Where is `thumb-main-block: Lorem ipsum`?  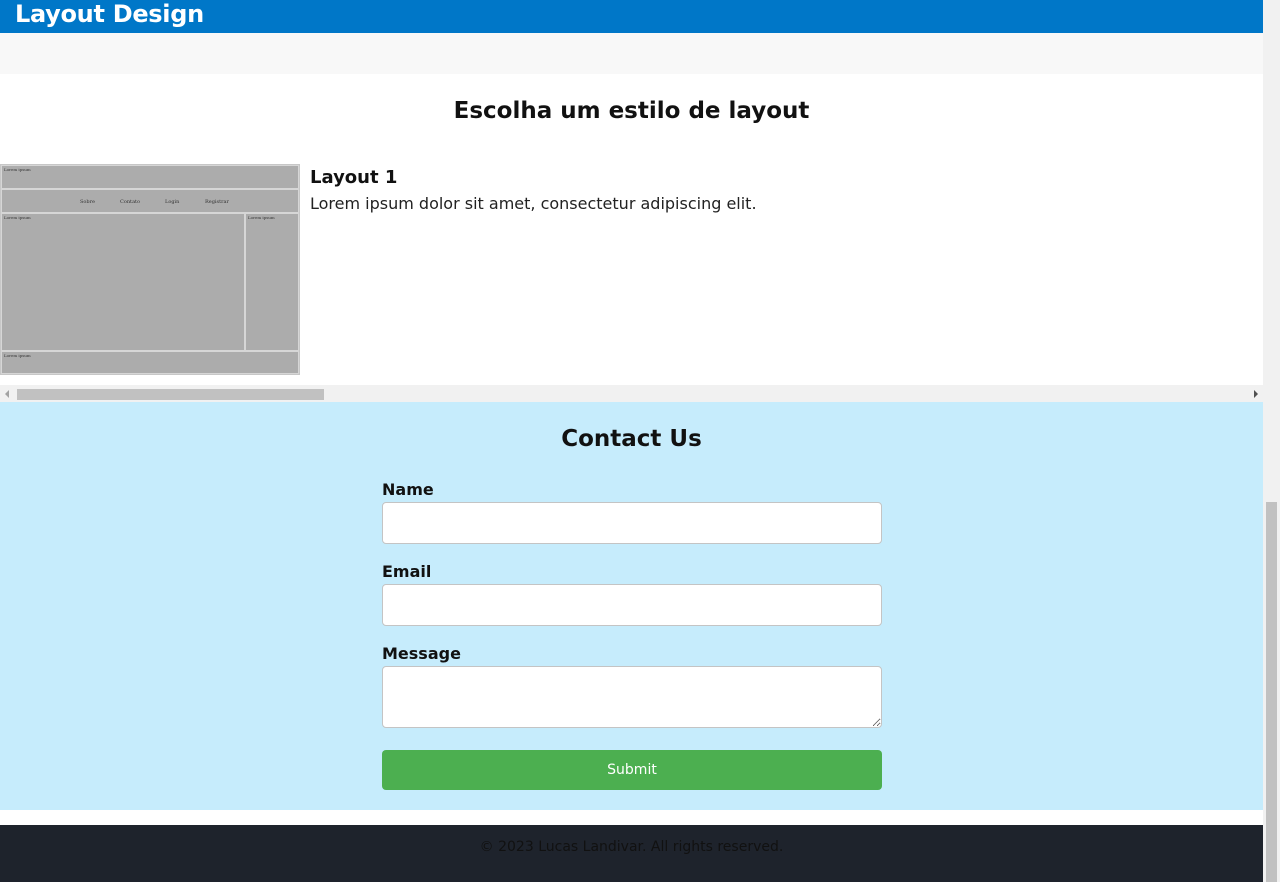 thumb-main-block: Lorem ipsum is located at coordinates (123, 282).